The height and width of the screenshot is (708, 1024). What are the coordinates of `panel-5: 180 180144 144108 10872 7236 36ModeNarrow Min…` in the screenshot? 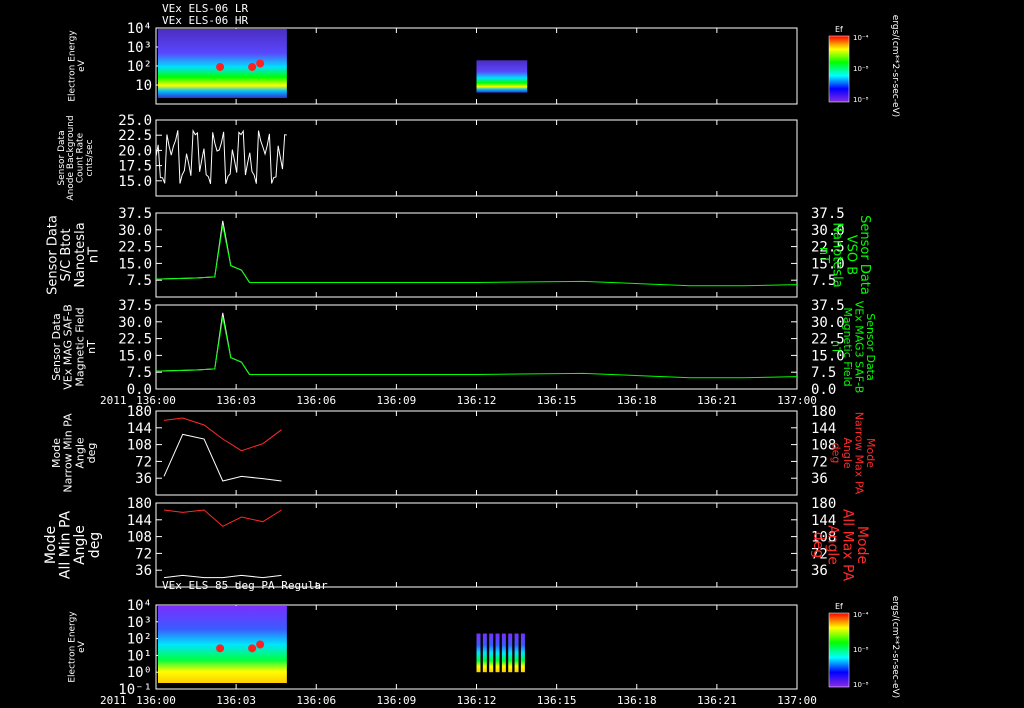 It's located at (463, 450).